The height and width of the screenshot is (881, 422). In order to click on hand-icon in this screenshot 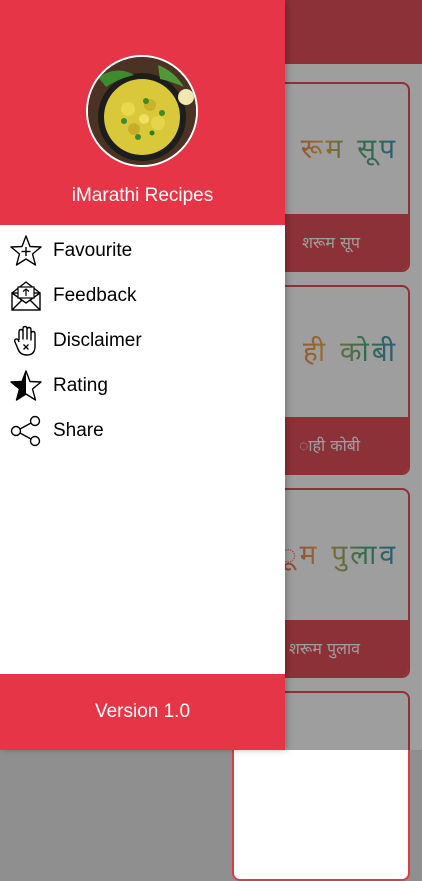, I will do `click(26, 341)`.